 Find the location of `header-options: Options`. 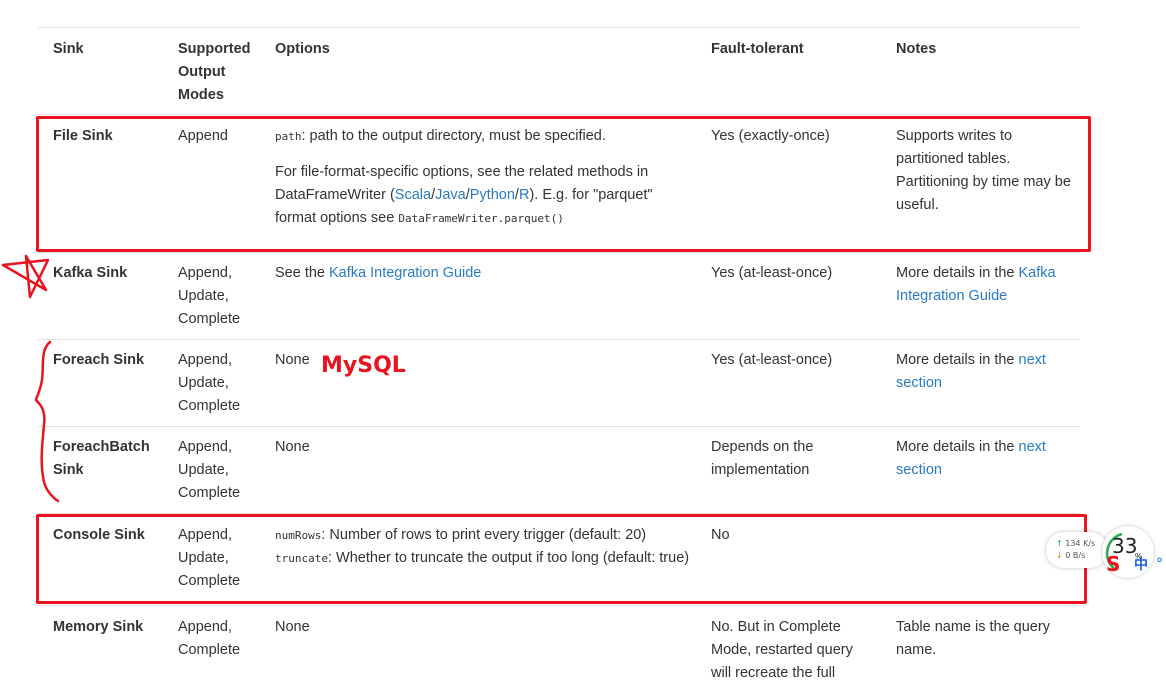

header-options: Options is located at coordinates (302, 49).